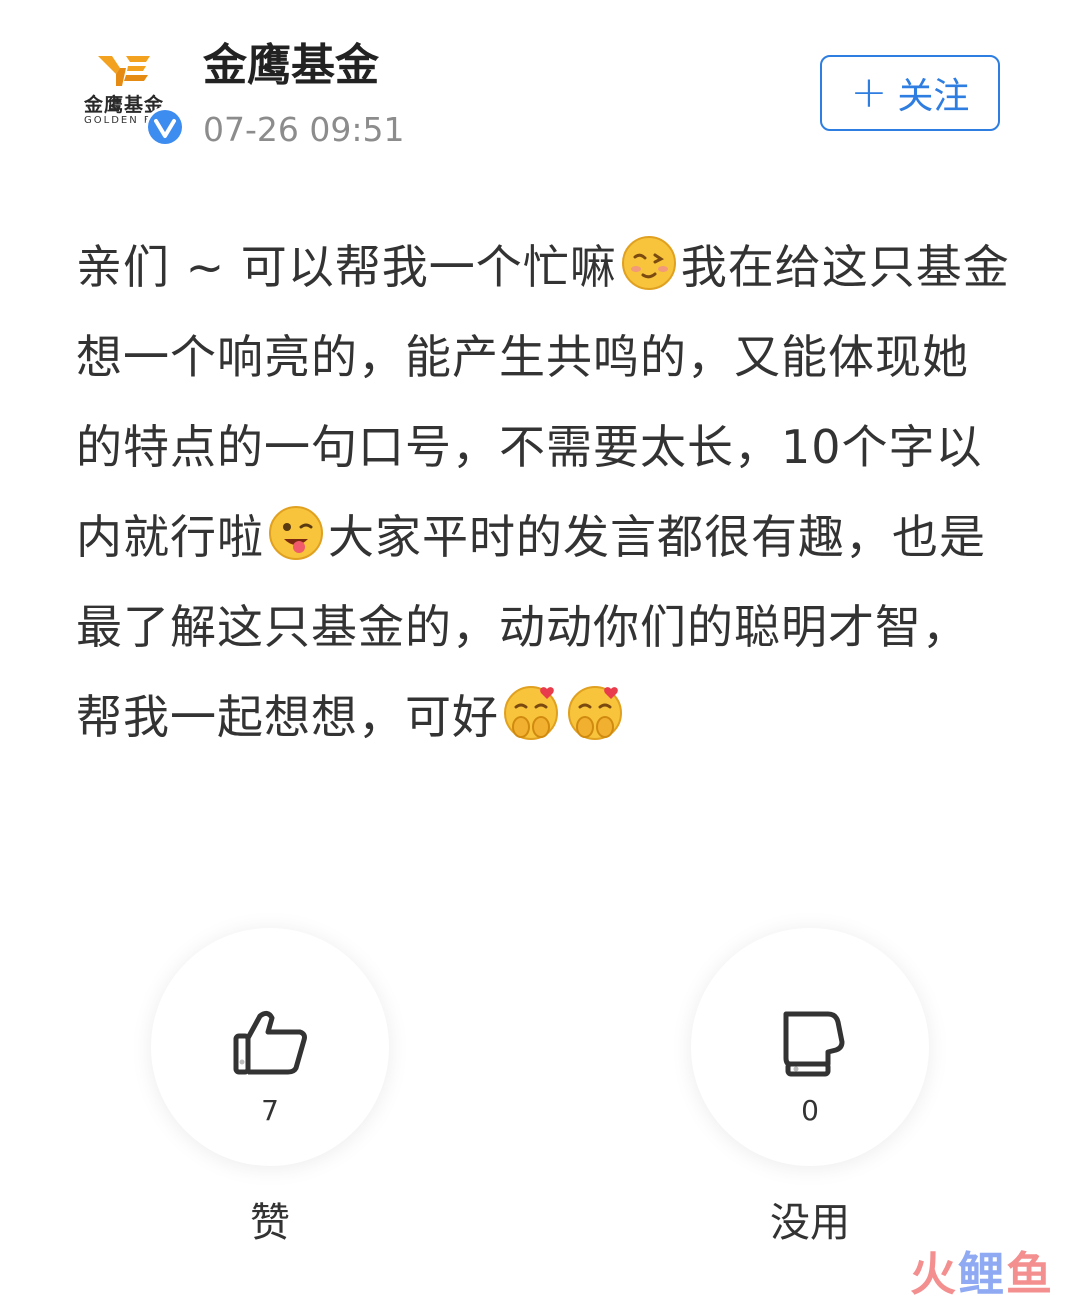 This screenshot has height=1304, width=1080. What do you see at coordinates (291, 66) in the screenshot?
I see `author-name: 金鹰基金` at bounding box center [291, 66].